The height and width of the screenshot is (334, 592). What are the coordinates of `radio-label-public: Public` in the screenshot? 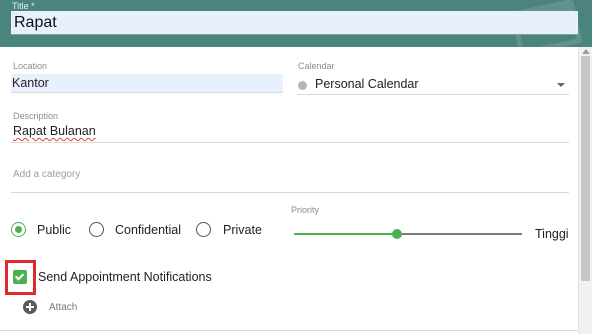 It's located at (54, 230).